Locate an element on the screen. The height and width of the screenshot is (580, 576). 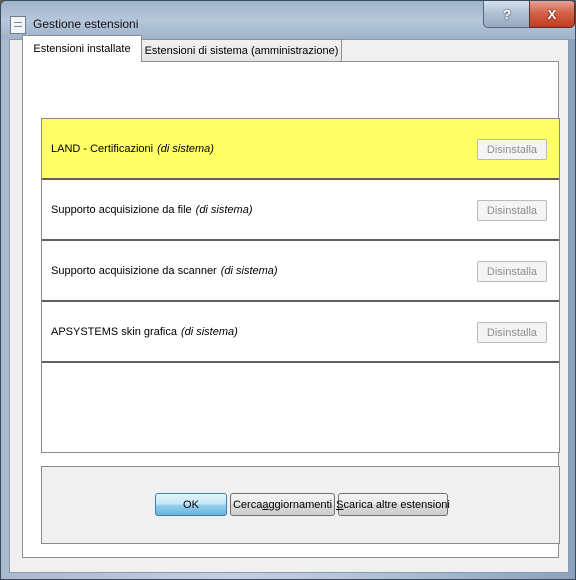
extension-name: Supporto acquisizione da file is located at coordinates (121, 209).